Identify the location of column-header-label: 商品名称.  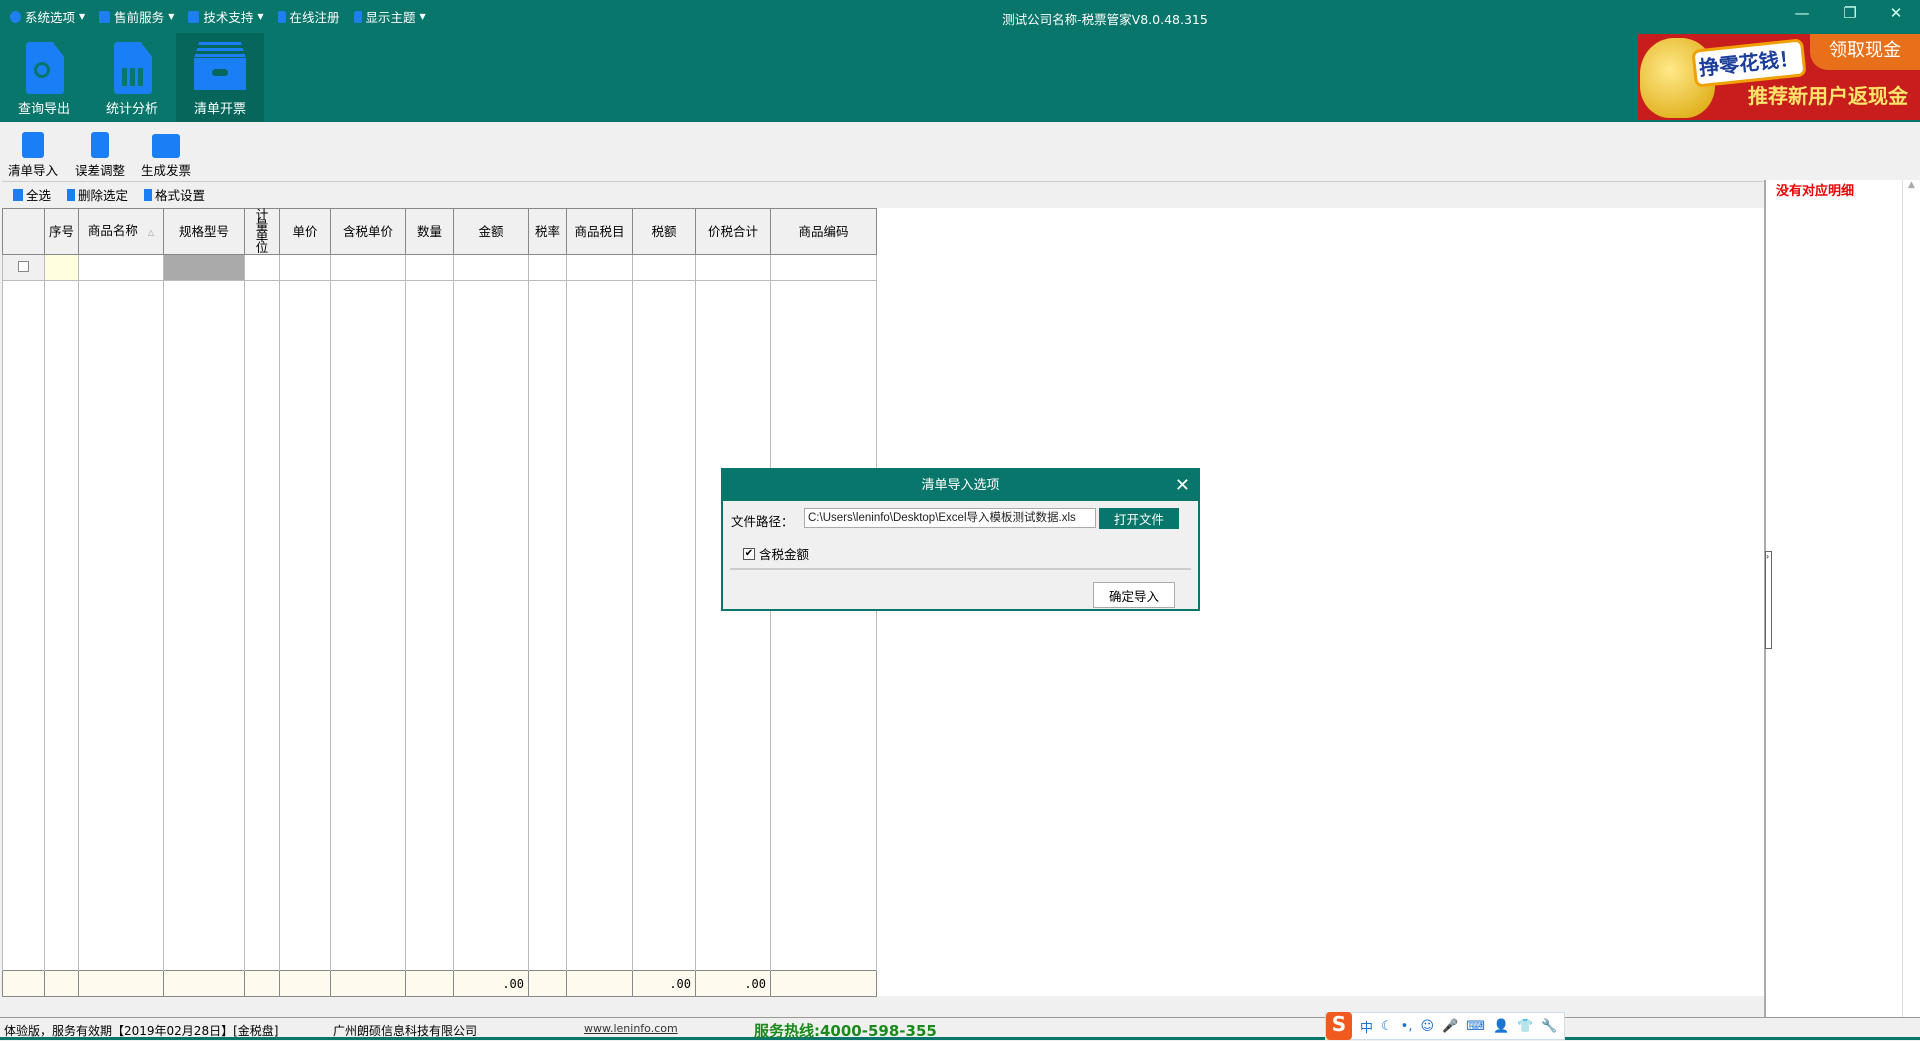
(112, 230).